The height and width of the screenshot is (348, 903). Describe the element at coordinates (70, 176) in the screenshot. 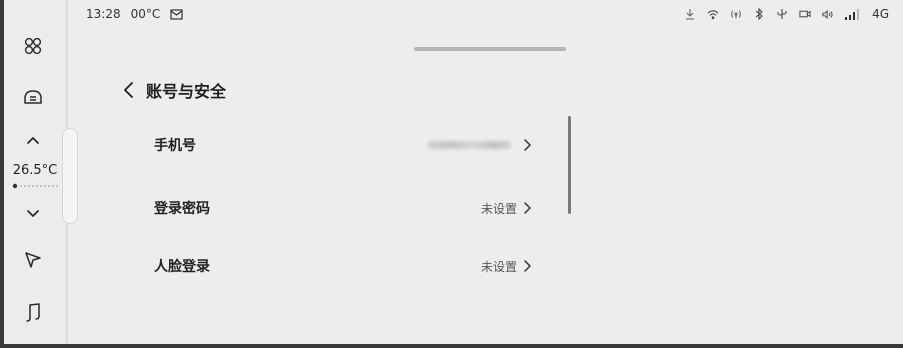

I see `climate-panel-handle` at that location.